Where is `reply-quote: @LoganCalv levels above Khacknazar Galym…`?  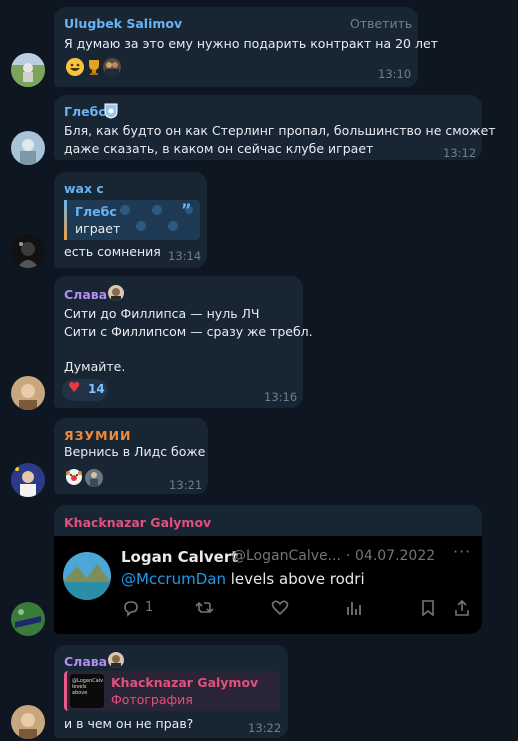 reply-quote: @LoganCalv levels above Khacknazar Galym… is located at coordinates (172, 691).